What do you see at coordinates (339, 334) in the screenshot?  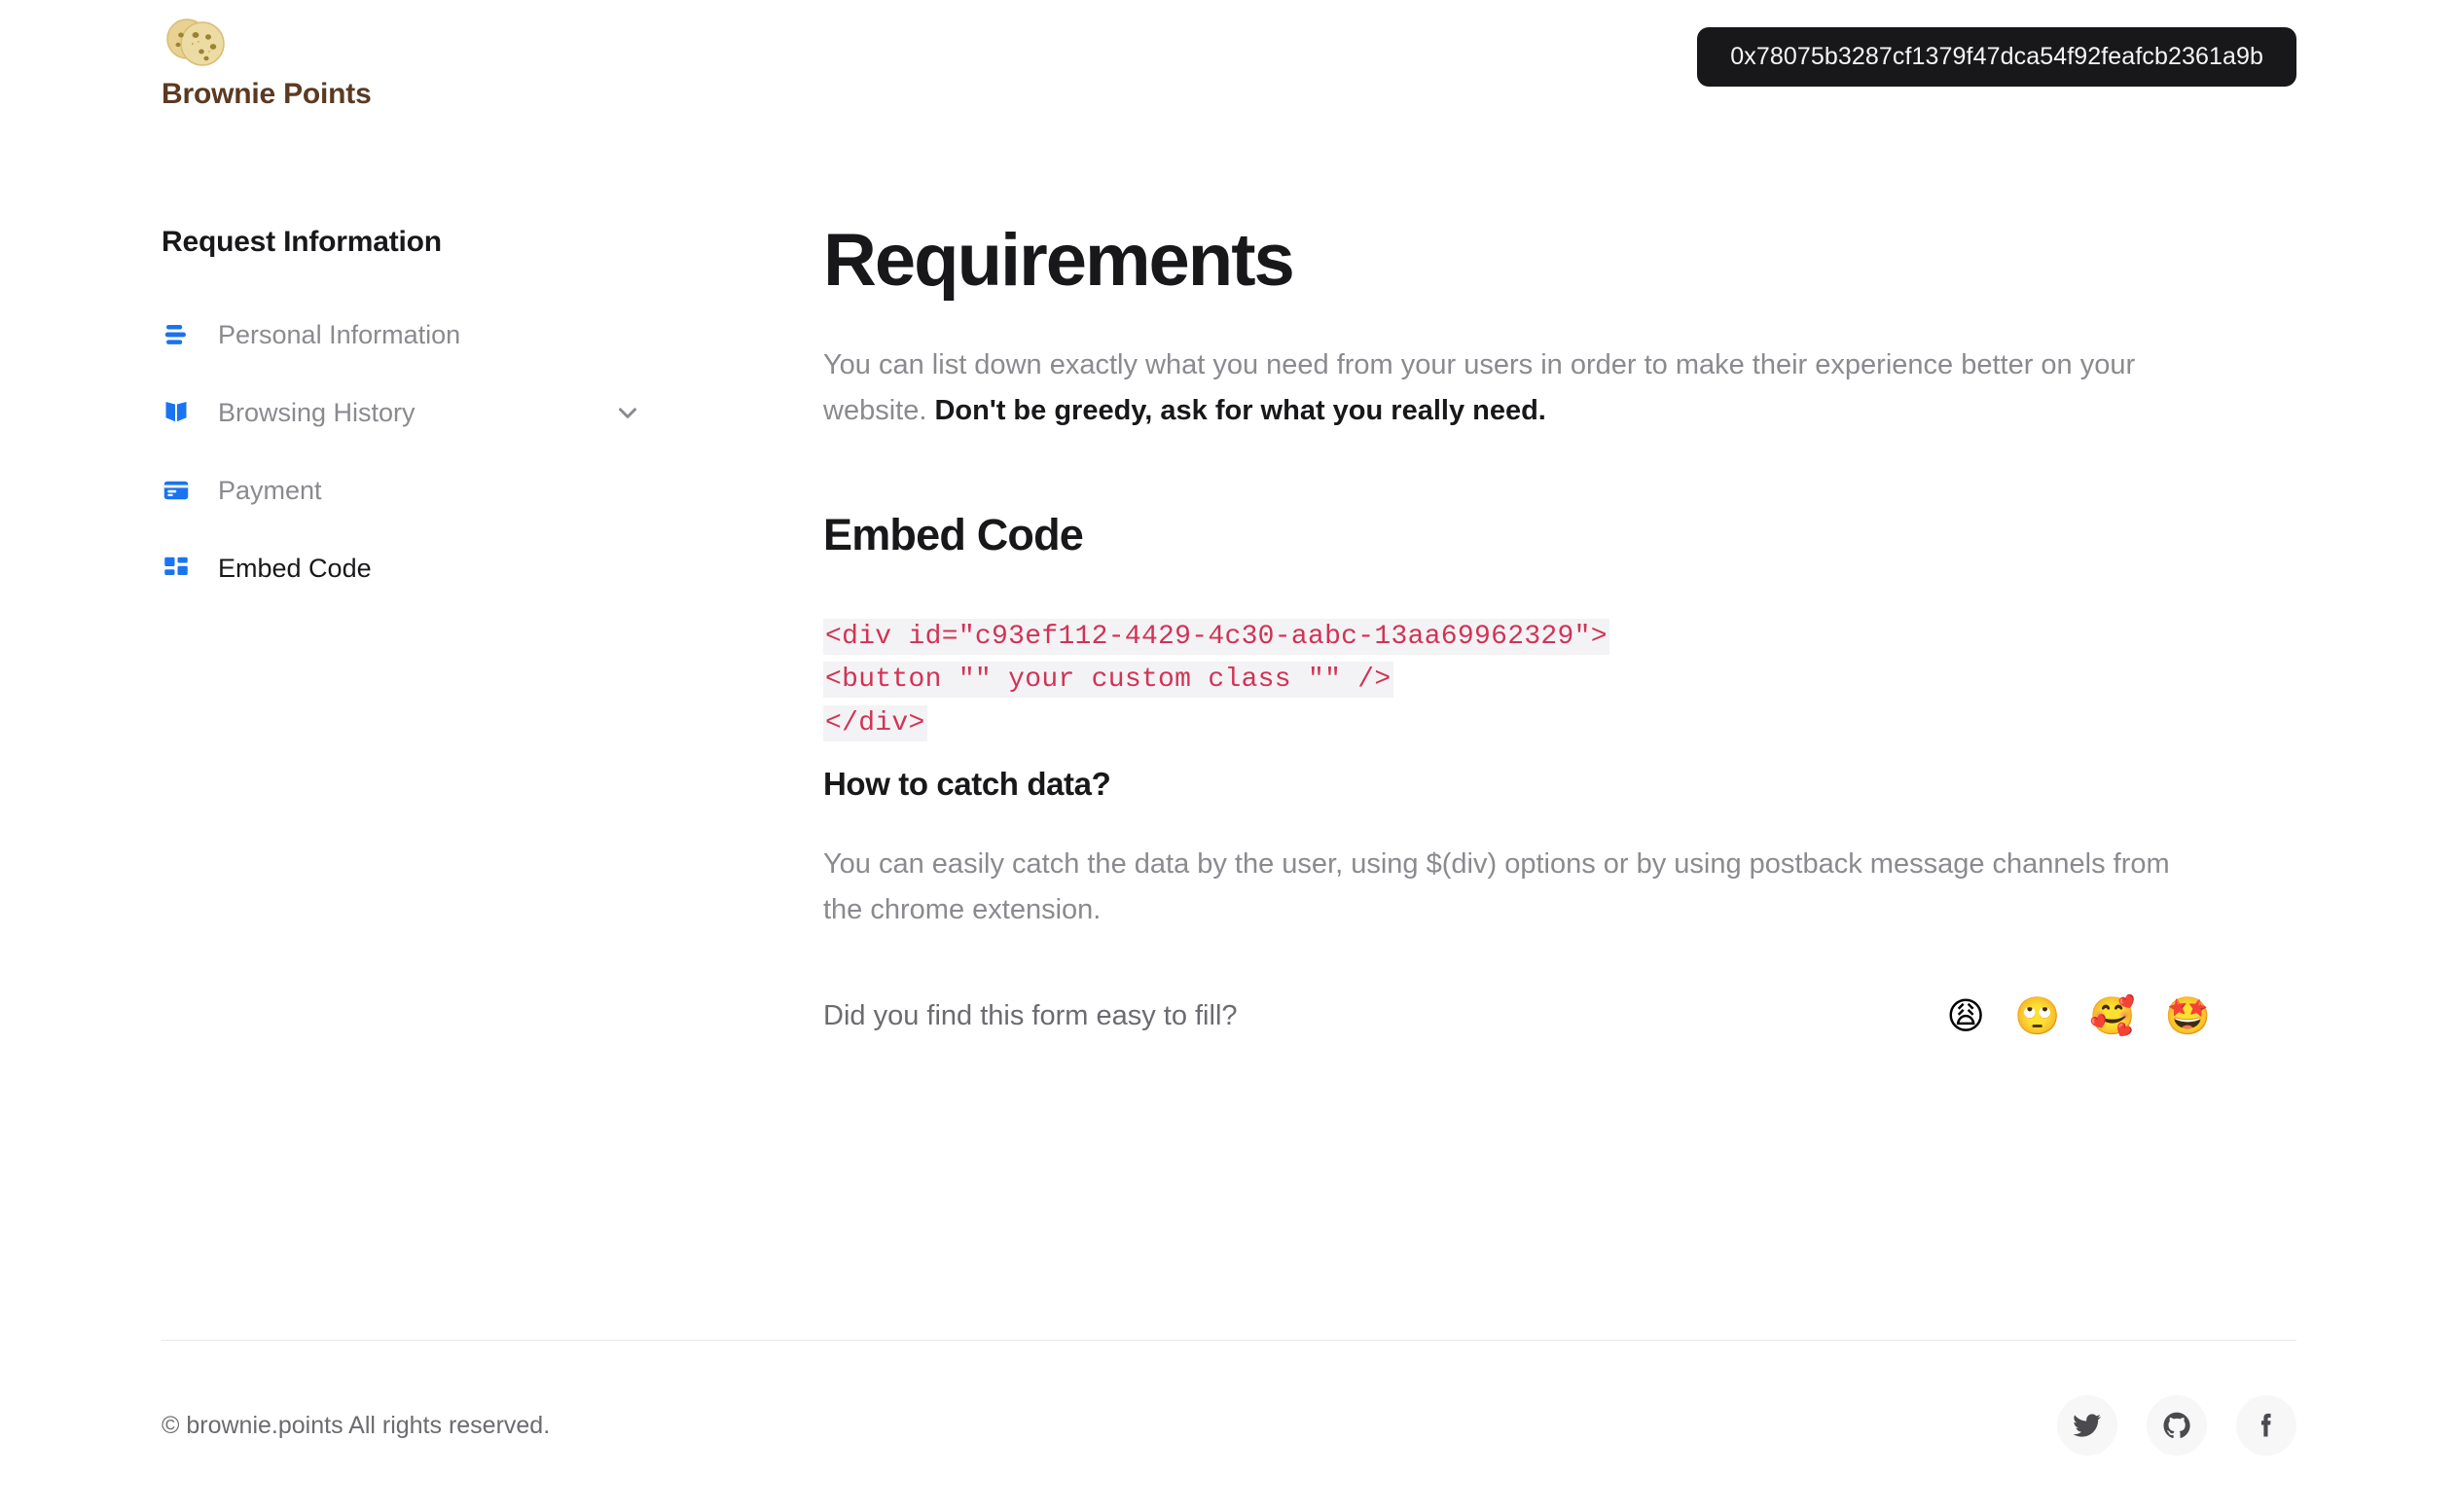 I see `sidebar-item-label: Personal Information` at bounding box center [339, 334].